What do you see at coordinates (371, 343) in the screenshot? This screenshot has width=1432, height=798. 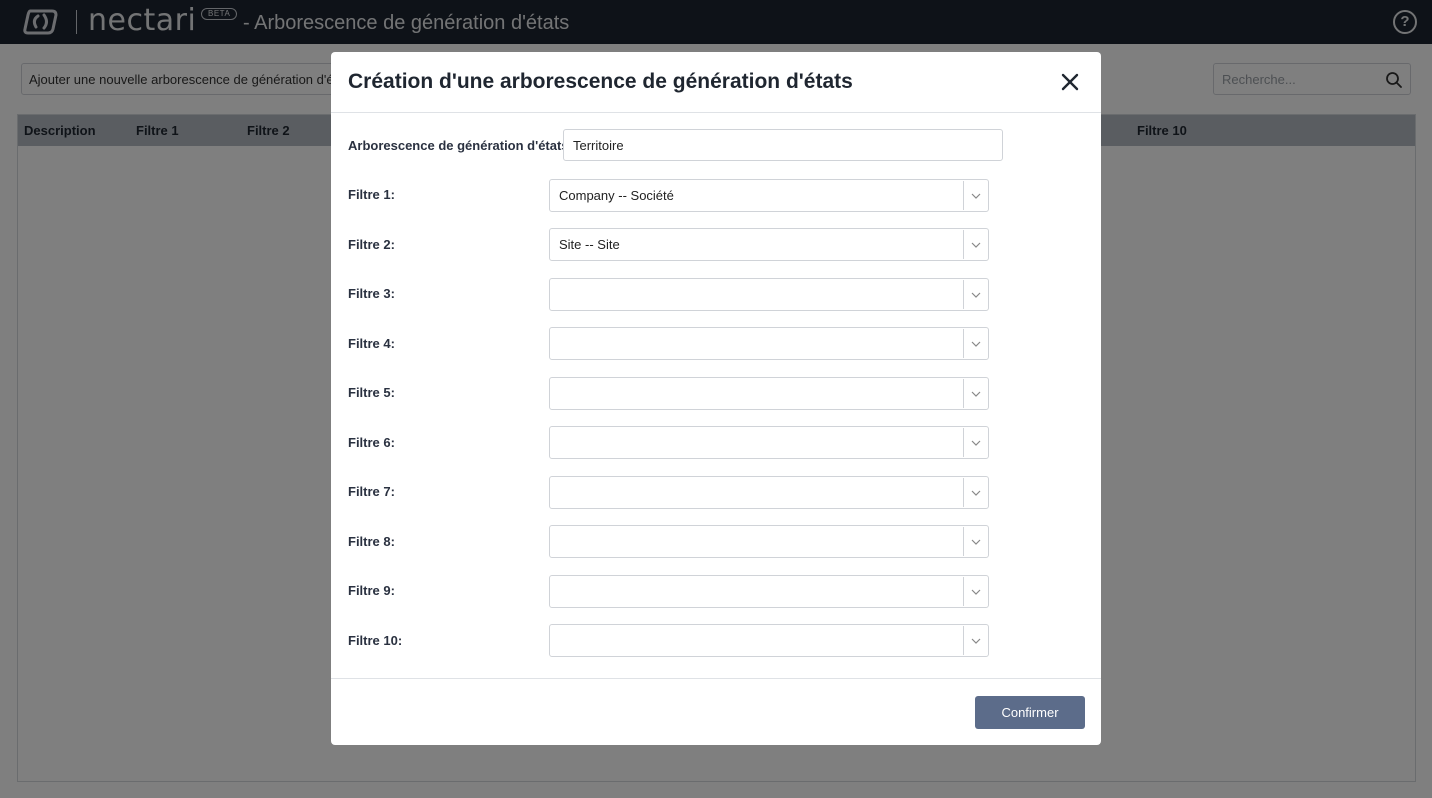 I see `filter-4-label: Filtre 4:` at bounding box center [371, 343].